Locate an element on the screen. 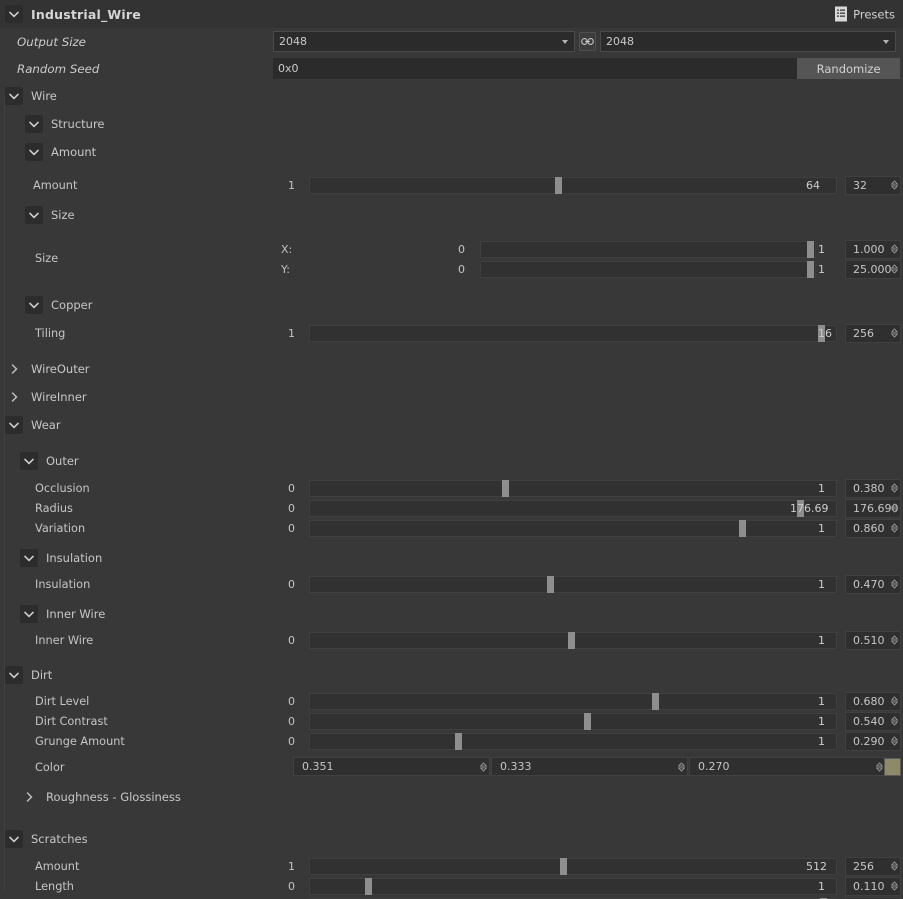 The width and height of the screenshot is (903, 899). param-amount-slider is located at coordinates (573, 185).